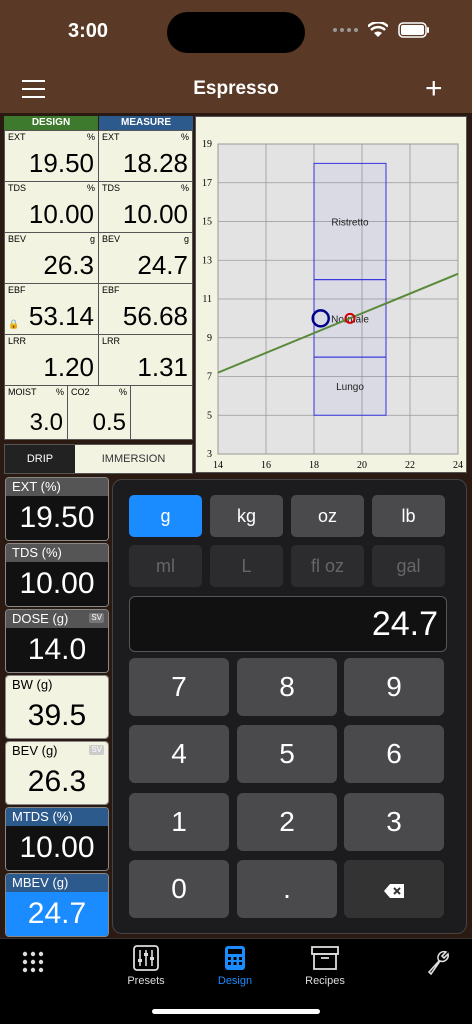 This screenshot has width=472, height=1024. Describe the element at coordinates (381, 30) in the screenshot. I see `status-icons` at that location.